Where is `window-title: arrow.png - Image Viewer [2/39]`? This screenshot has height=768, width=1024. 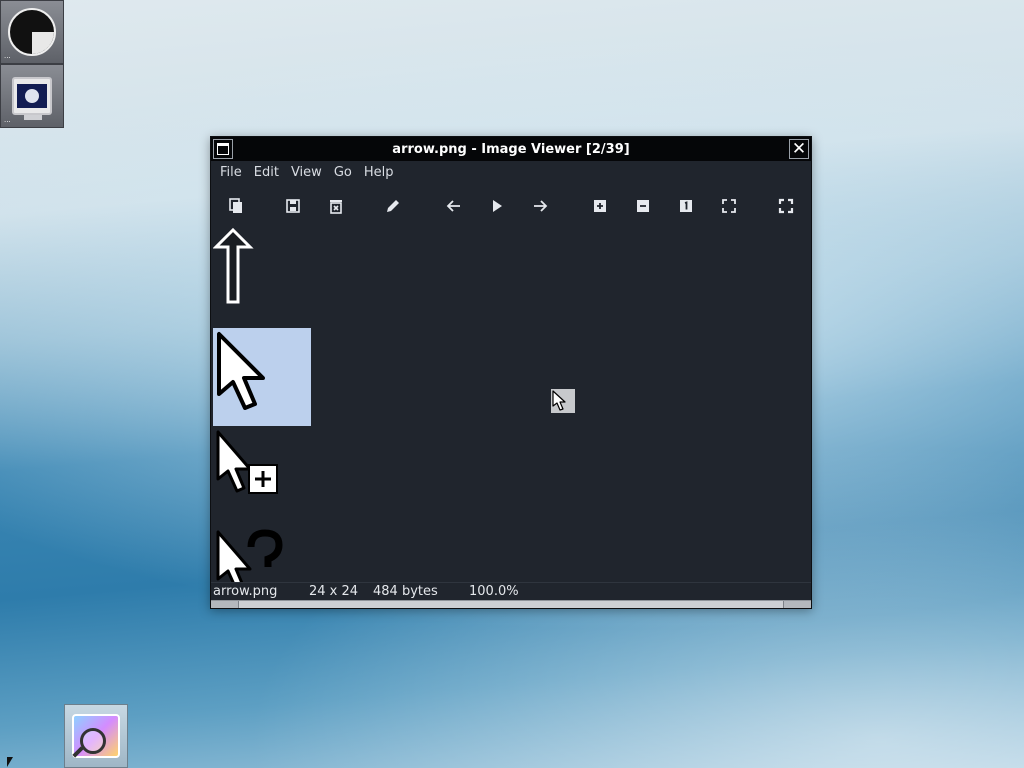
window-title: arrow.png - Image Viewer [2/39] is located at coordinates (511, 149).